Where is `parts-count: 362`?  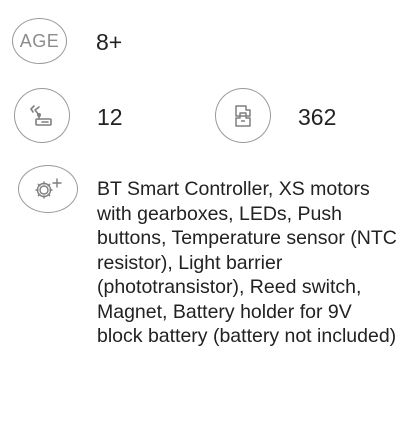 parts-count: 362 is located at coordinates (317, 117).